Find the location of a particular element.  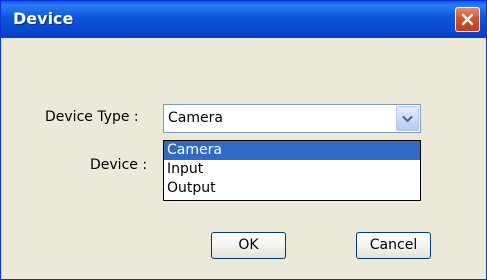

device-type-label: Device Type : is located at coordinates (92, 117).